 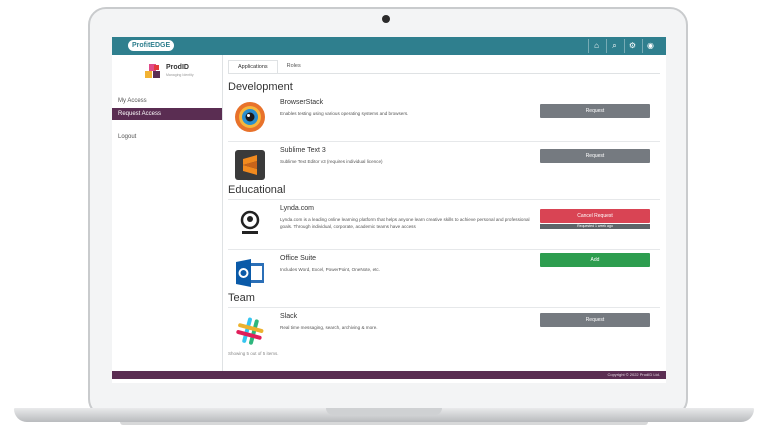 What do you see at coordinates (250, 222) in the screenshot?
I see `lynda-icon` at bounding box center [250, 222].